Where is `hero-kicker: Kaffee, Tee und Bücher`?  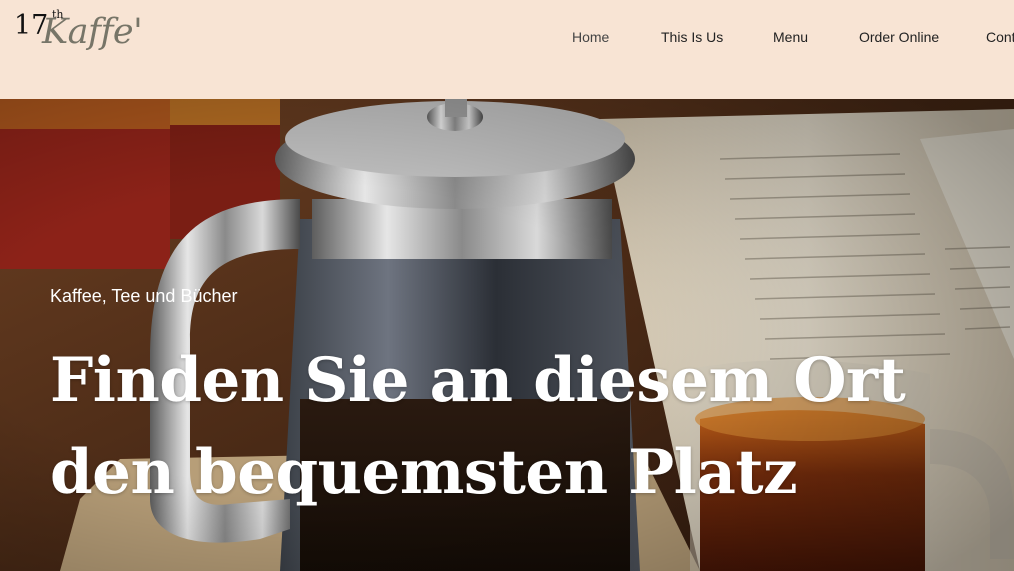
hero-kicker: Kaffee, Tee und Bücher is located at coordinates (144, 296).